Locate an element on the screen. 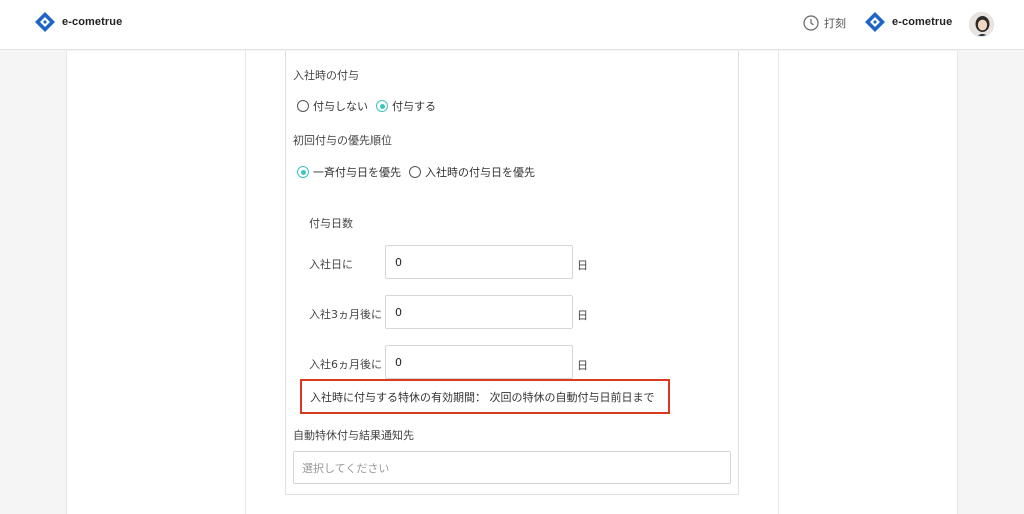  grant-days-row-label: 入社日に is located at coordinates (331, 264).